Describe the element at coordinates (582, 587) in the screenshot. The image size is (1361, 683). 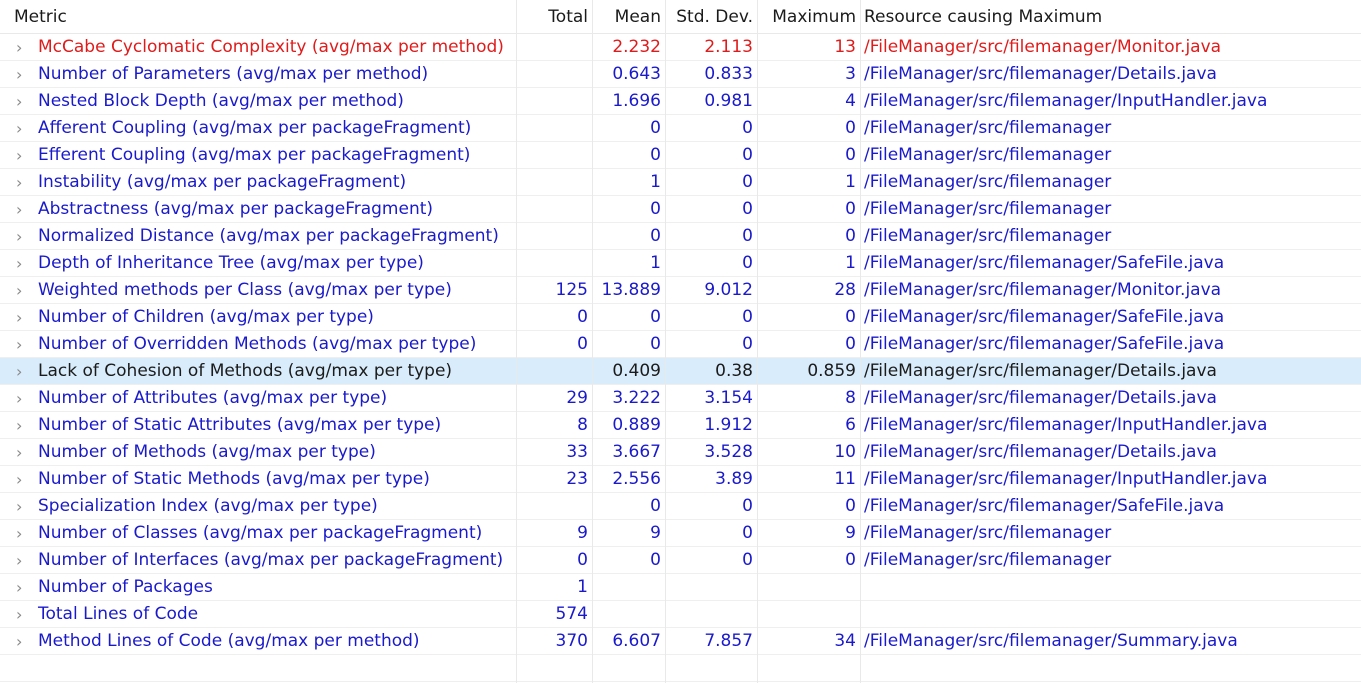
I see `total-value: 1` at that location.